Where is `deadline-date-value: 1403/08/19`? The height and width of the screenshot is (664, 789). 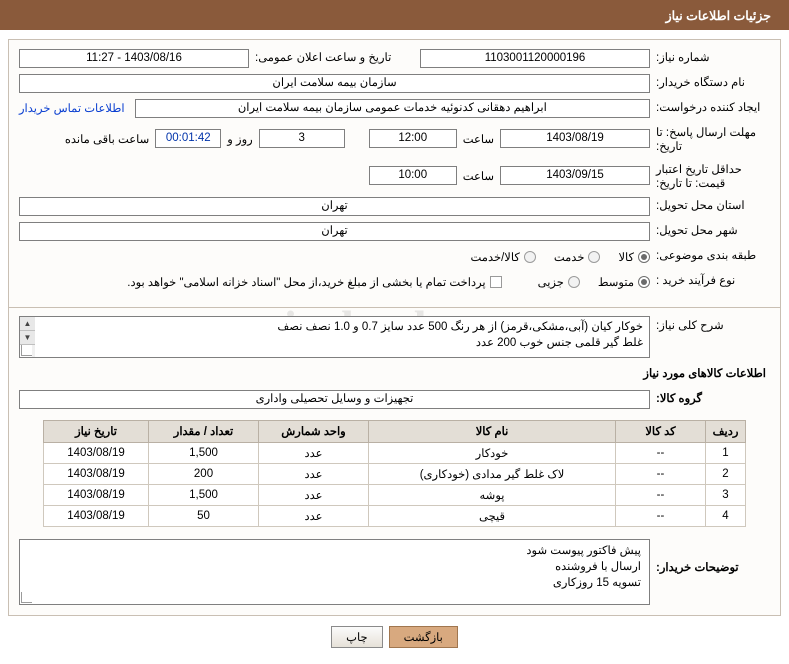
deadline-date-value: 1403/08/19 is located at coordinates (575, 139).